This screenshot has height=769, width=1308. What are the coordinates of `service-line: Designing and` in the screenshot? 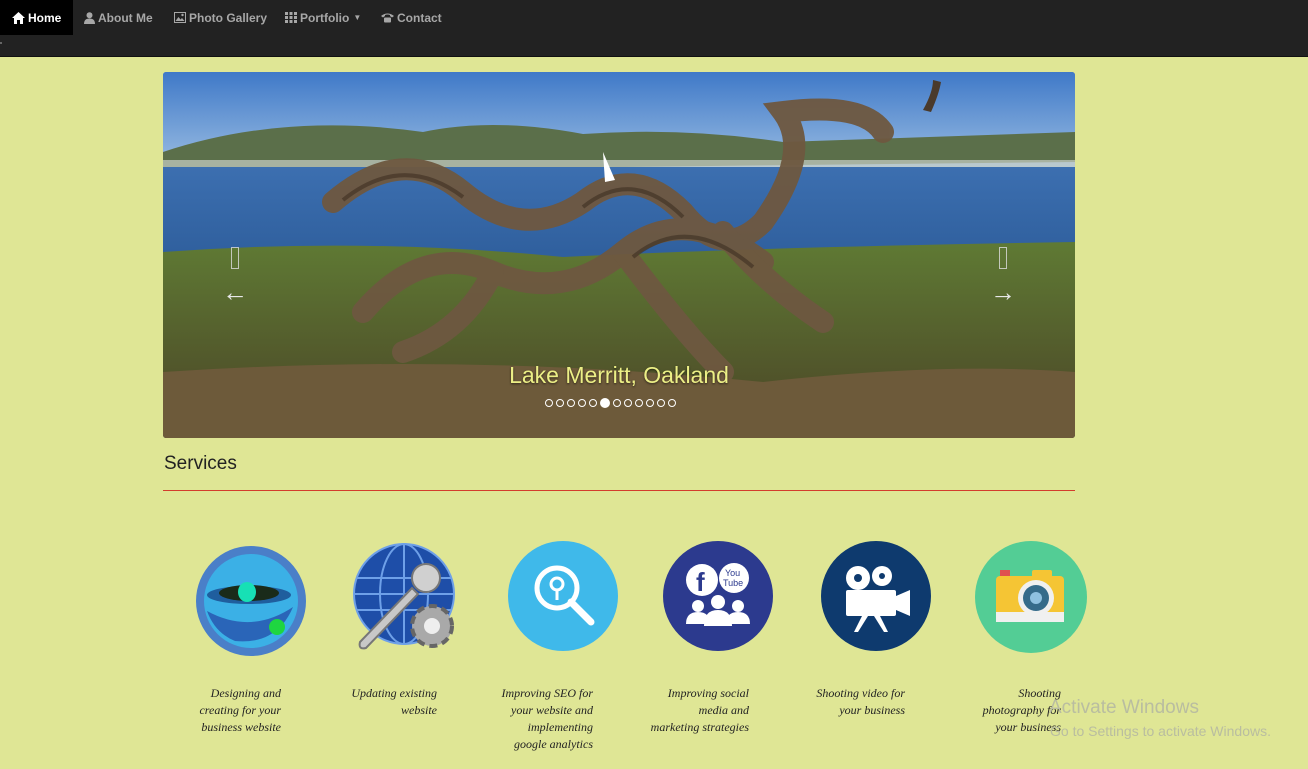 It's located at (245, 693).